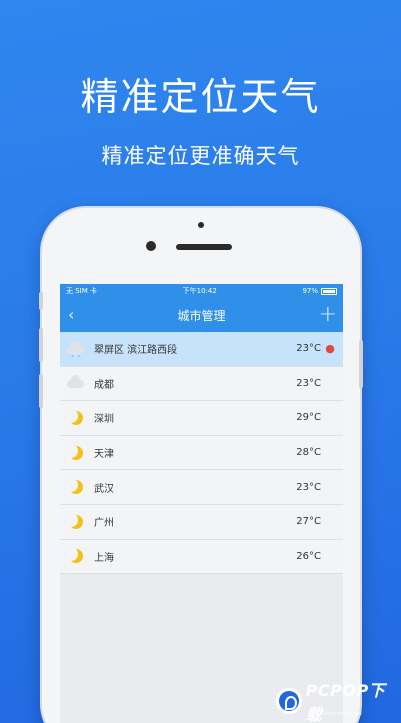 This screenshot has width=401, height=723. What do you see at coordinates (335, 714) in the screenshot?
I see `watermark-sub: PCPOP.com download` at bounding box center [335, 714].